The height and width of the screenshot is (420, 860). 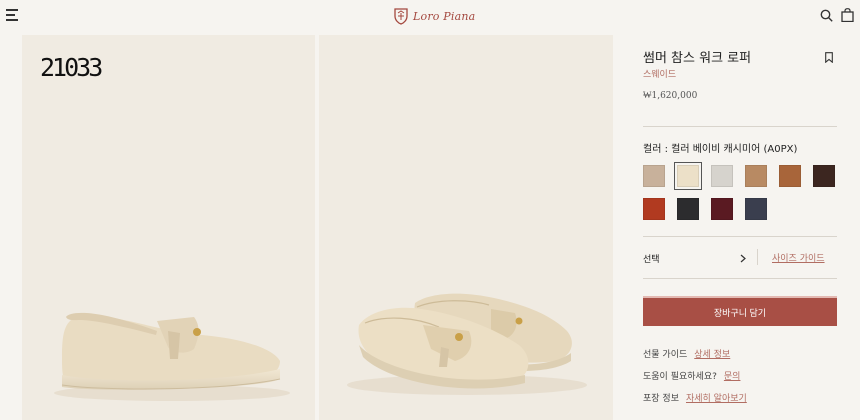 I want to click on add-to-cart-button: 장바구니 담기, so click(x=740, y=311).